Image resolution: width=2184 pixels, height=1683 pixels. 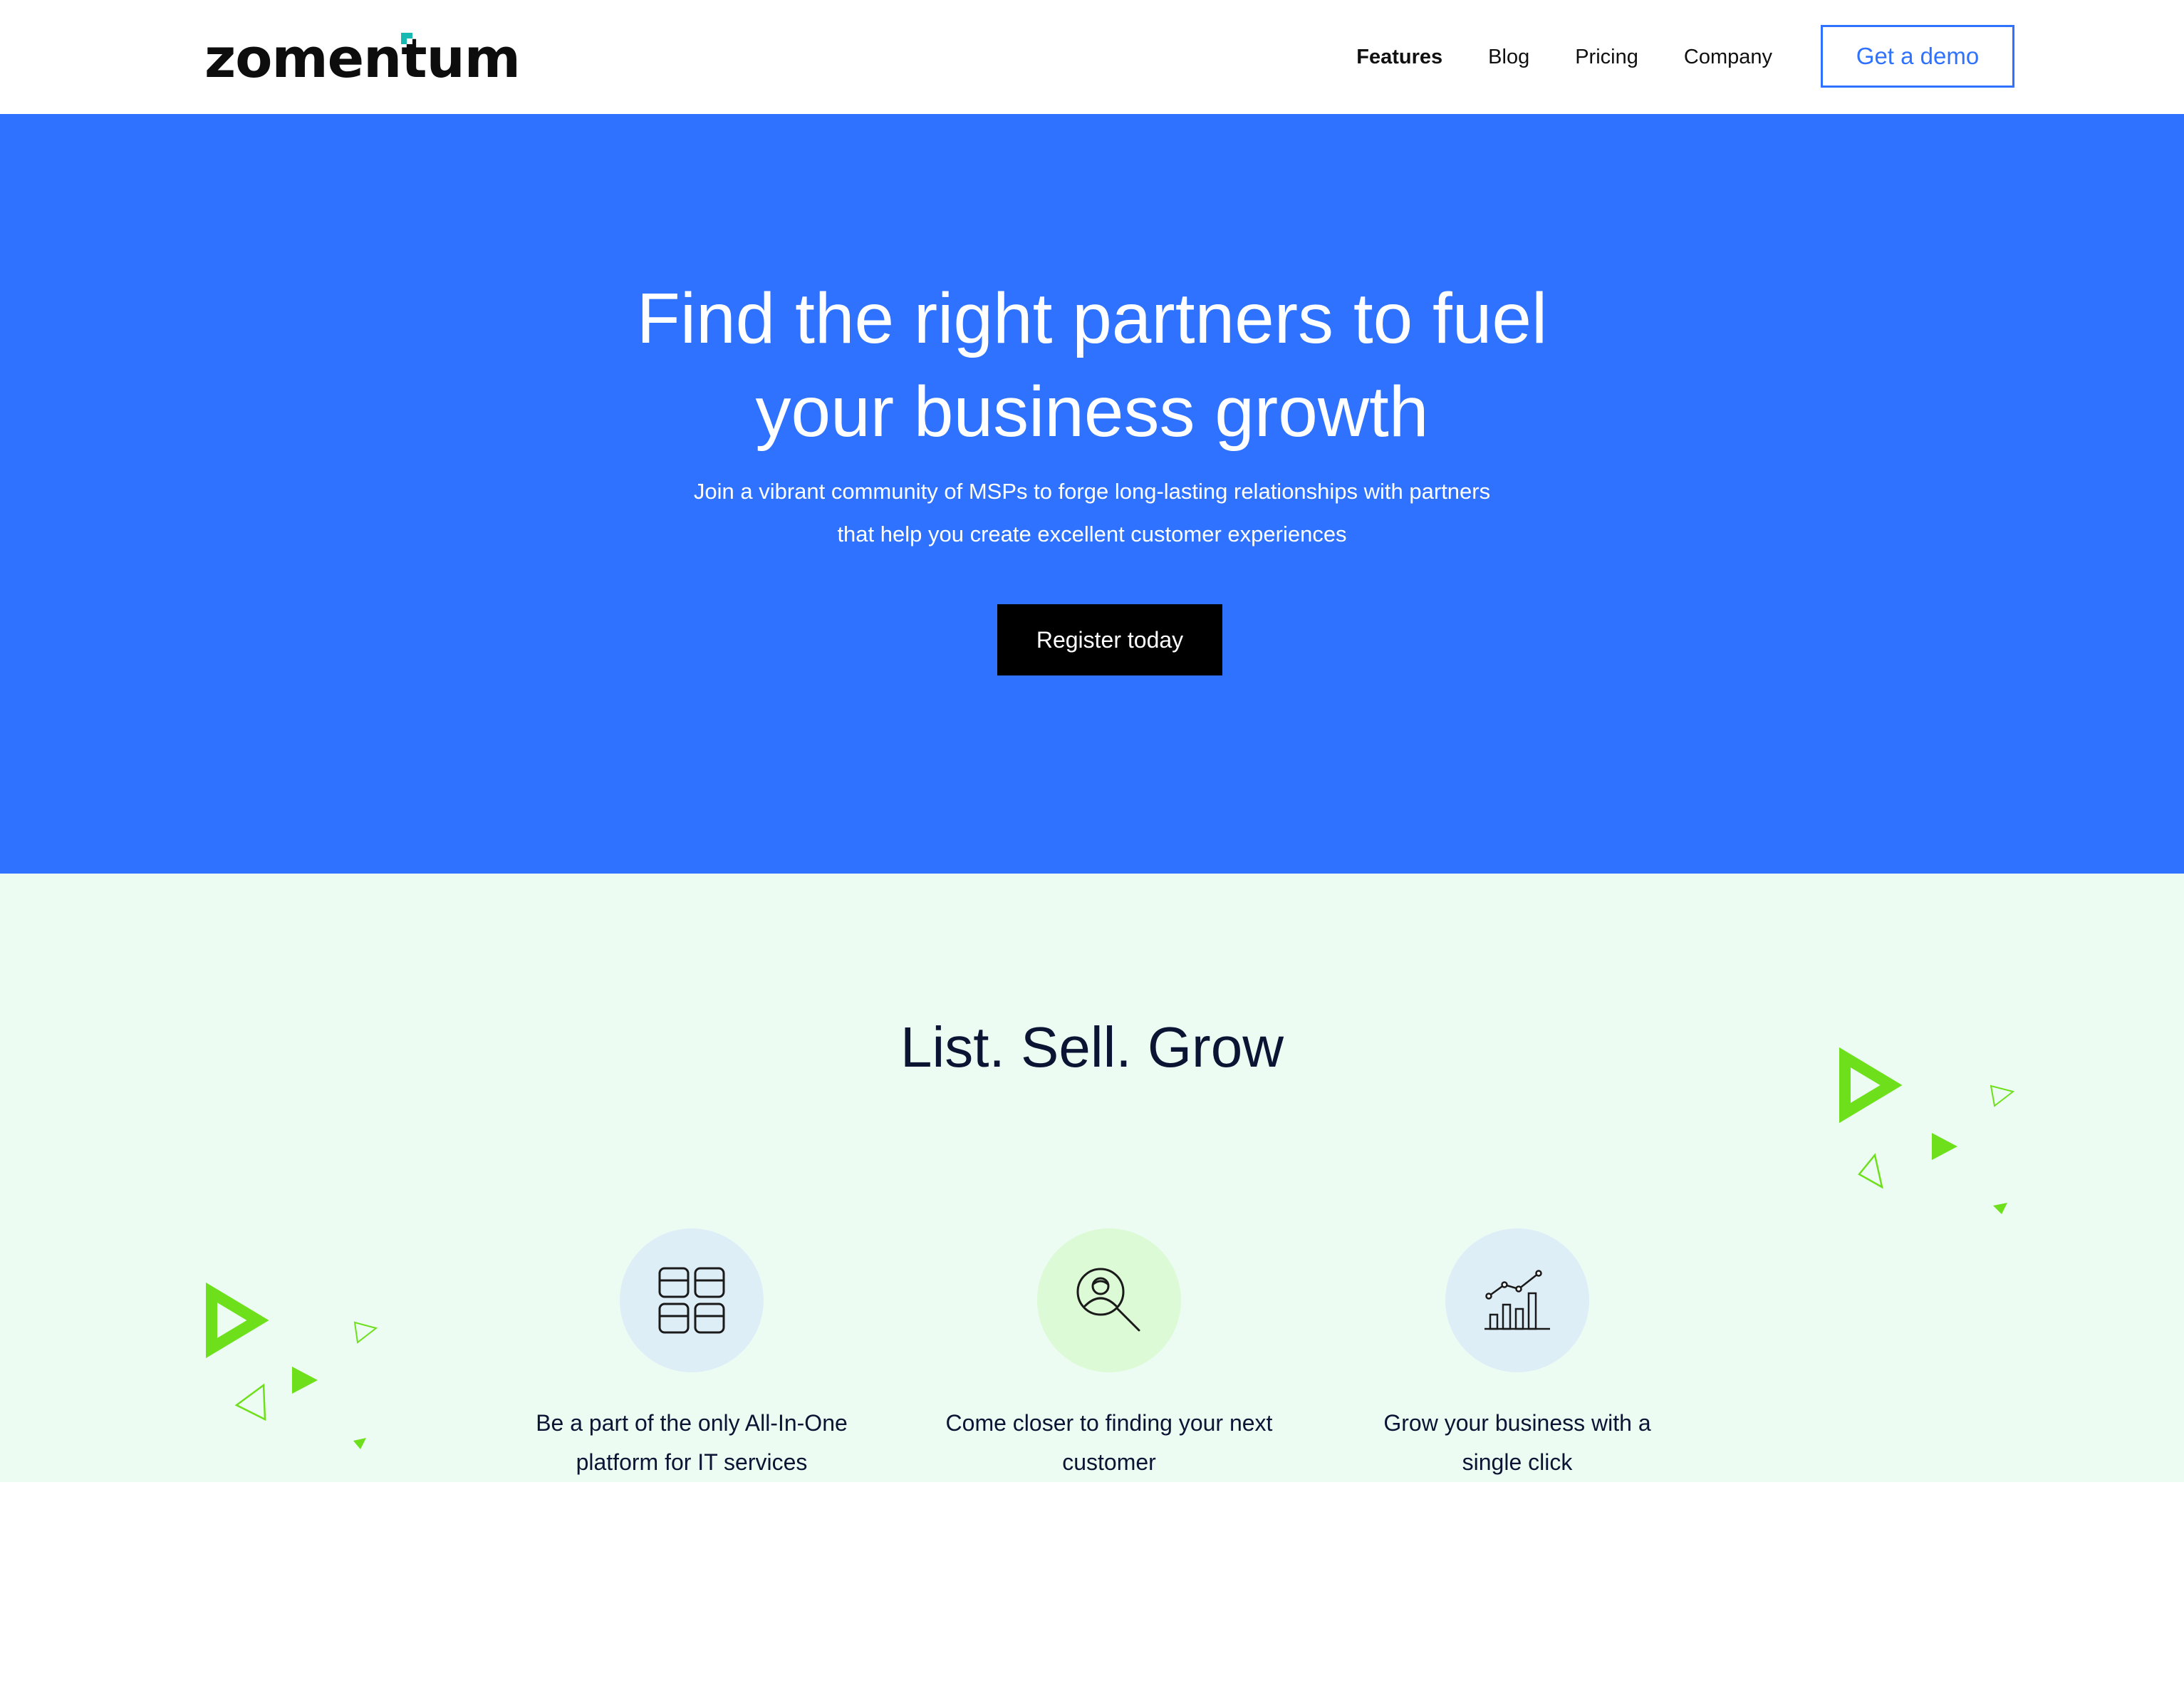 What do you see at coordinates (1917, 56) in the screenshot?
I see `get-demo-button: Get a demo` at bounding box center [1917, 56].